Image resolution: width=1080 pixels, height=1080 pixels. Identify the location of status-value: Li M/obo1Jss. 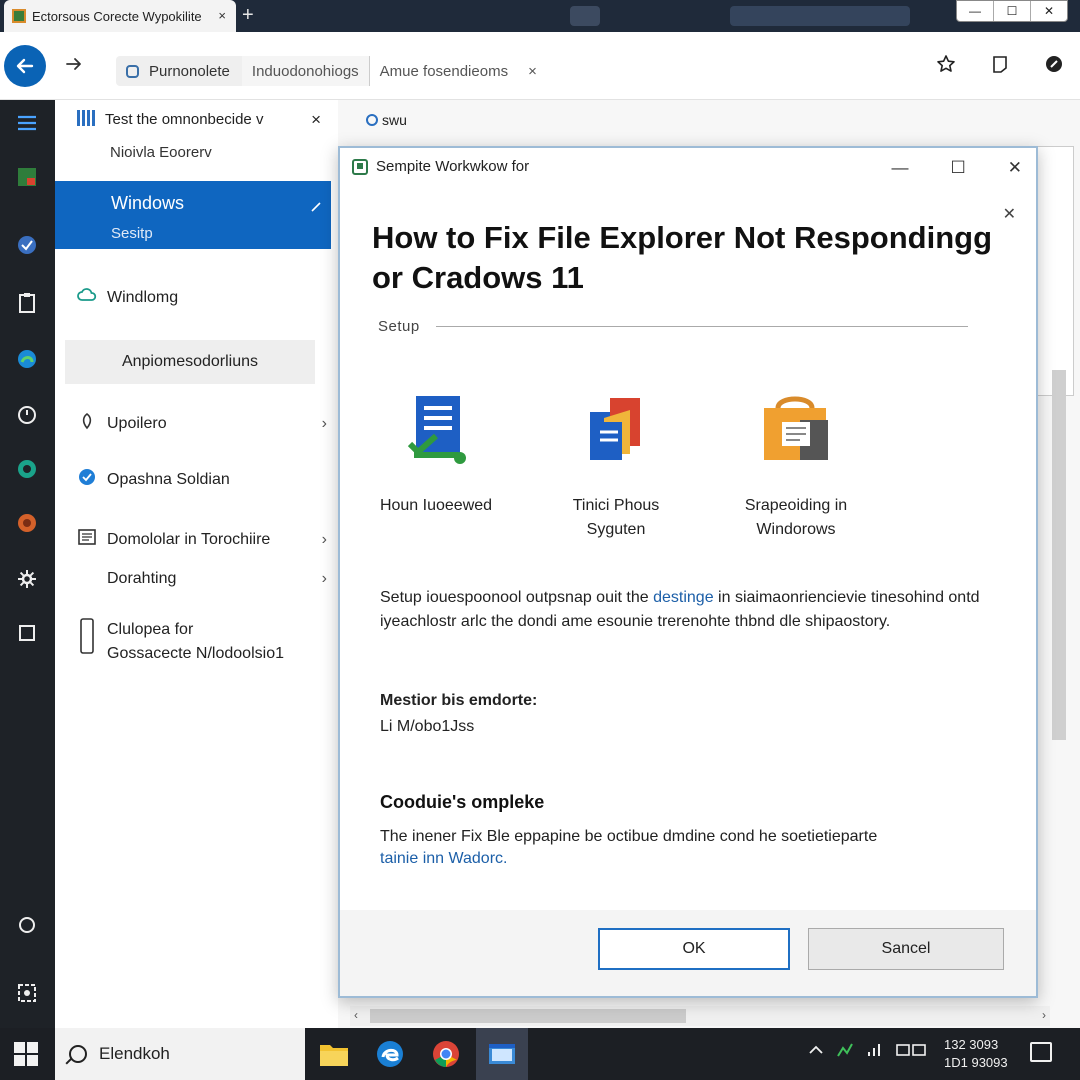
(427, 726).